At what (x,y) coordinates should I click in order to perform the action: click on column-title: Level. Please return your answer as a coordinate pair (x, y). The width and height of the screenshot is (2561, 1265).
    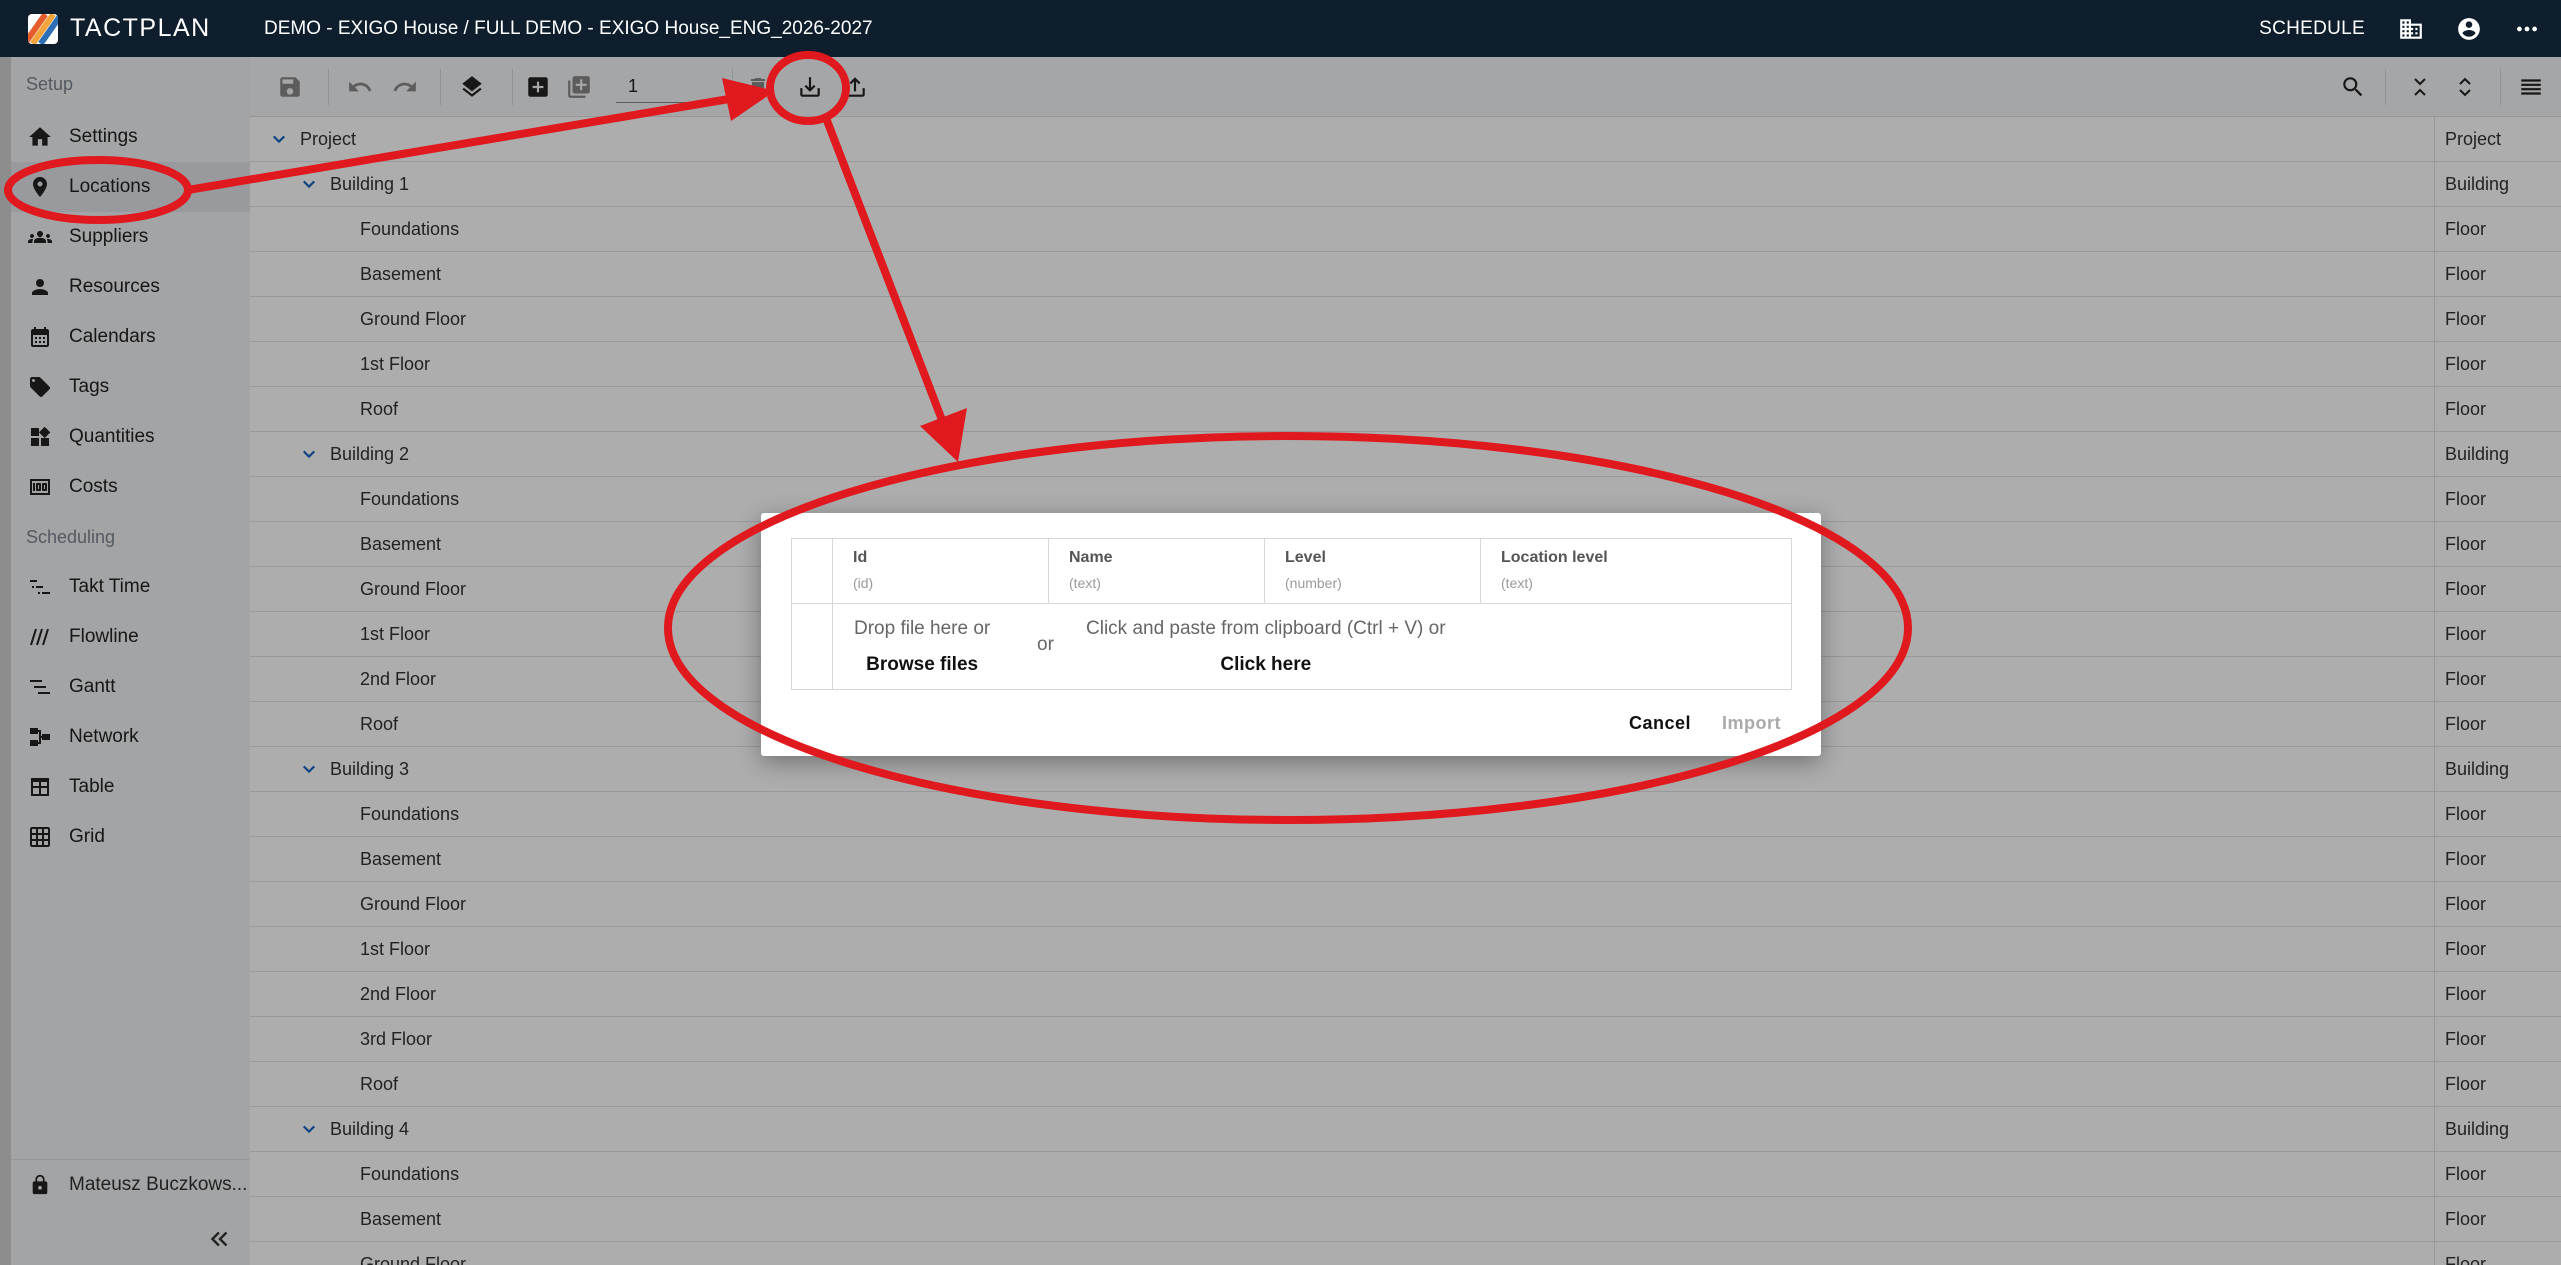
    Looking at the image, I should click on (1305, 557).